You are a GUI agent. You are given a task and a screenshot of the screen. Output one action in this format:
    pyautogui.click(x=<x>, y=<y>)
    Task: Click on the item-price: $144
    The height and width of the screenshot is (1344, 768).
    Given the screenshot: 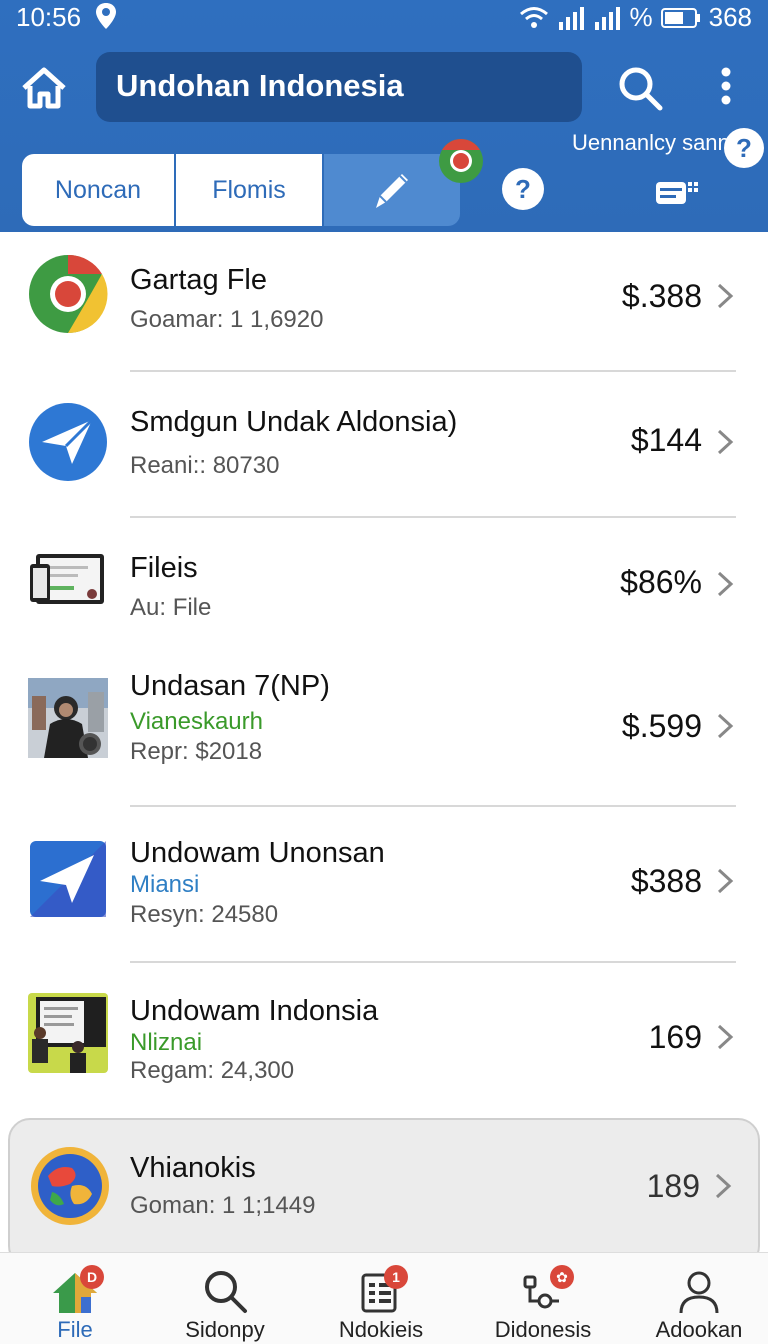 What is the action you would take?
    pyautogui.click(x=666, y=440)
    